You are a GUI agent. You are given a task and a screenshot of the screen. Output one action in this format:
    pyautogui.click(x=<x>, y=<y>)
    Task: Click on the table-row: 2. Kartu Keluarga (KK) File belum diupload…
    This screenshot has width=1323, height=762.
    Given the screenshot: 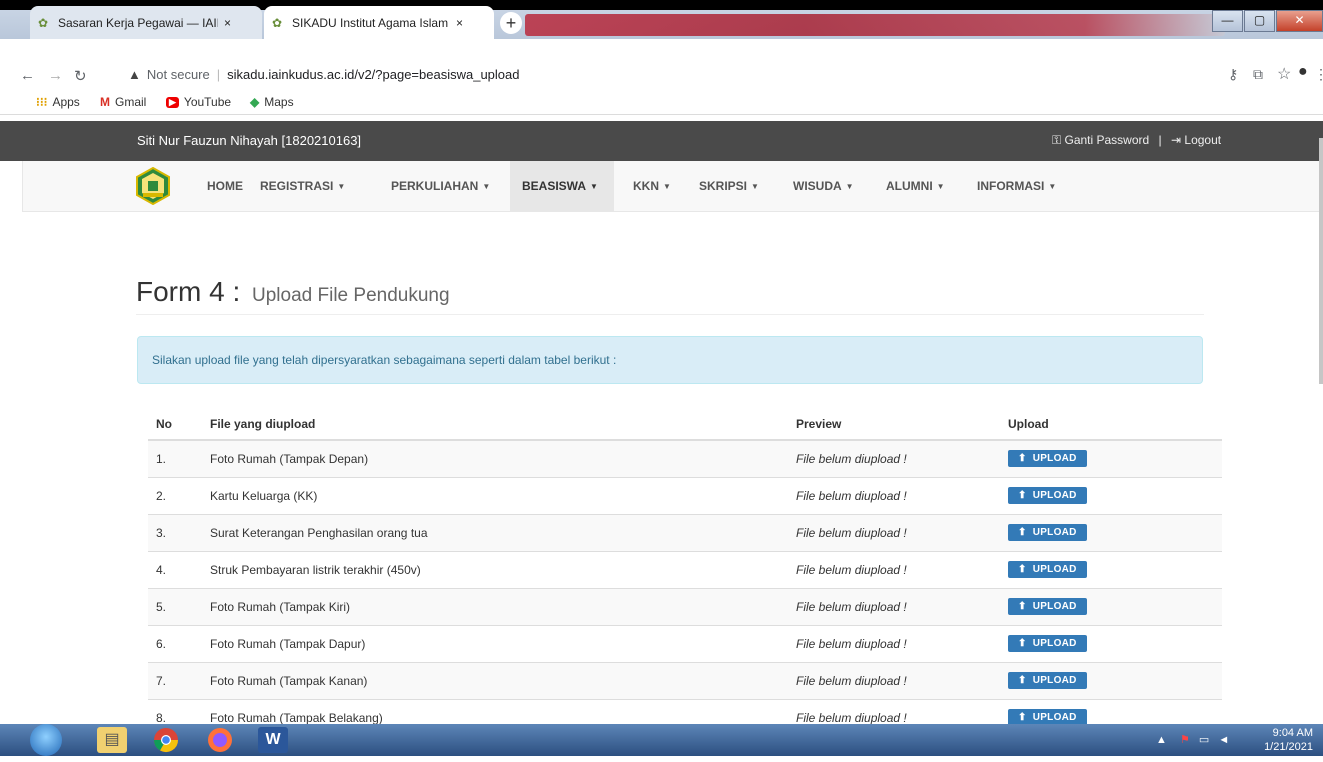 What is the action you would take?
    pyautogui.click(x=685, y=495)
    